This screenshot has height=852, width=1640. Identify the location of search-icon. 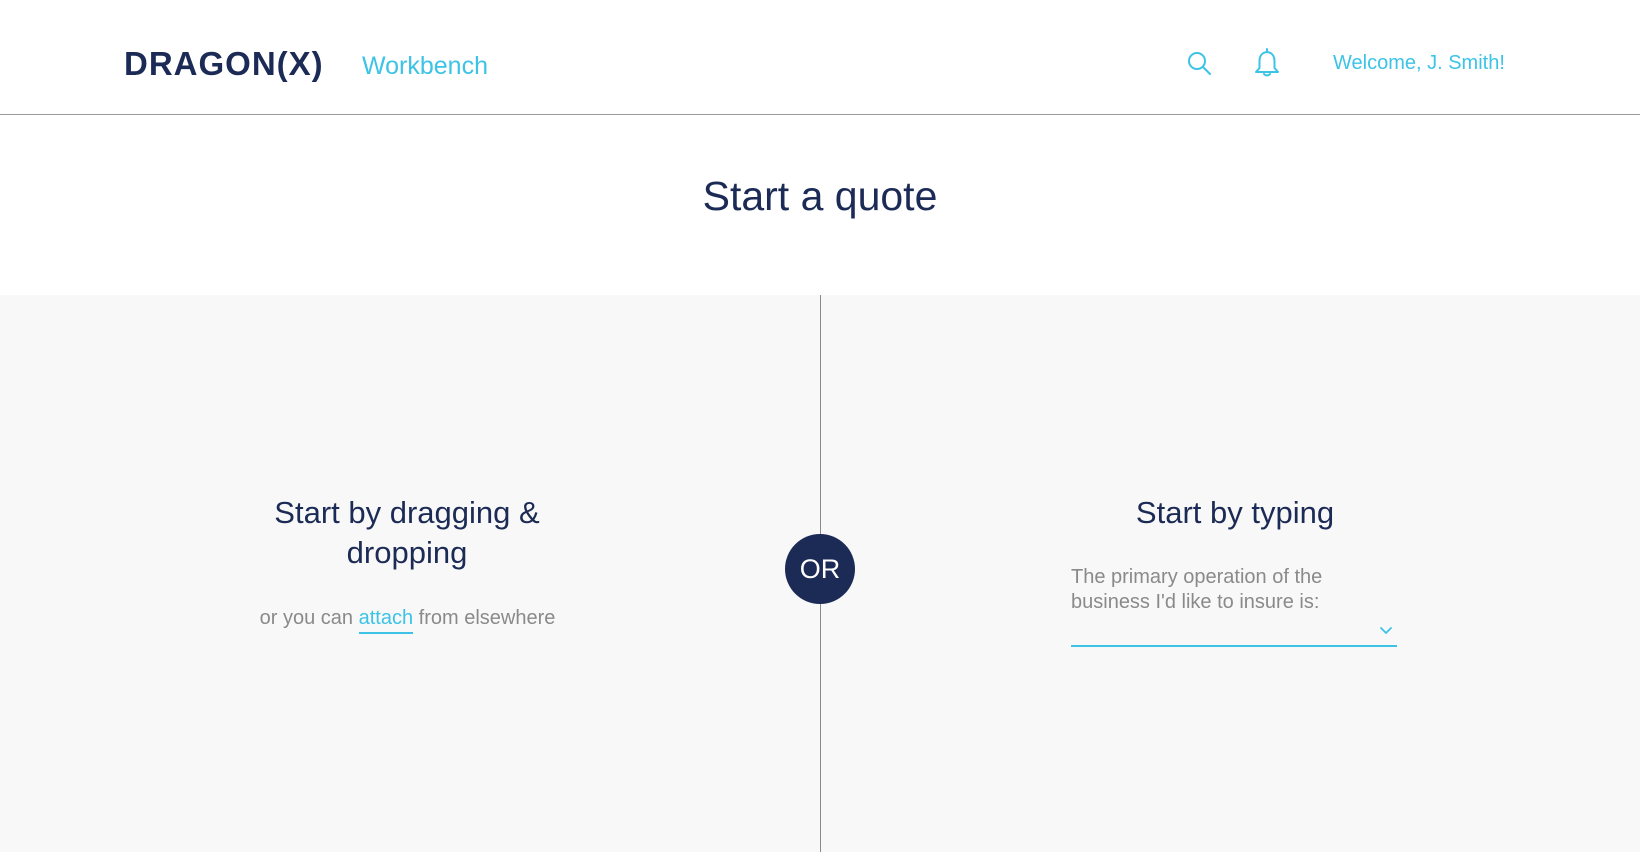
(1199, 63).